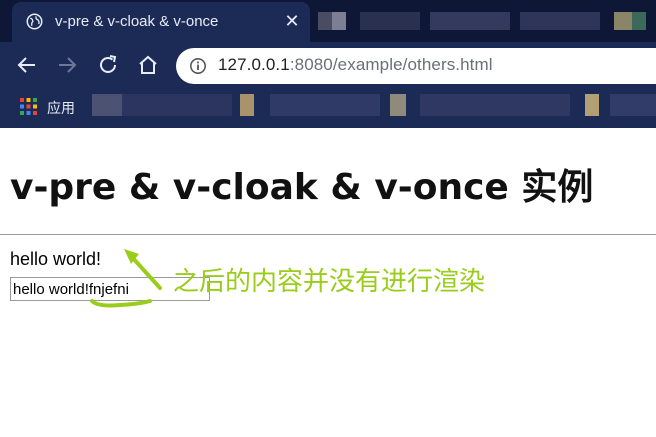 This screenshot has width=656, height=437. Describe the element at coordinates (302, 187) in the screenshot. I see `page-title: v-pre & v-cloak & v-once 实例` at that location.